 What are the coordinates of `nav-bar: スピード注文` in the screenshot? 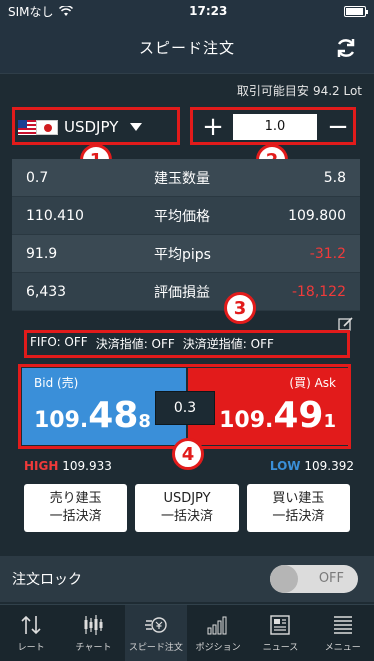 It's located at (187, 48).